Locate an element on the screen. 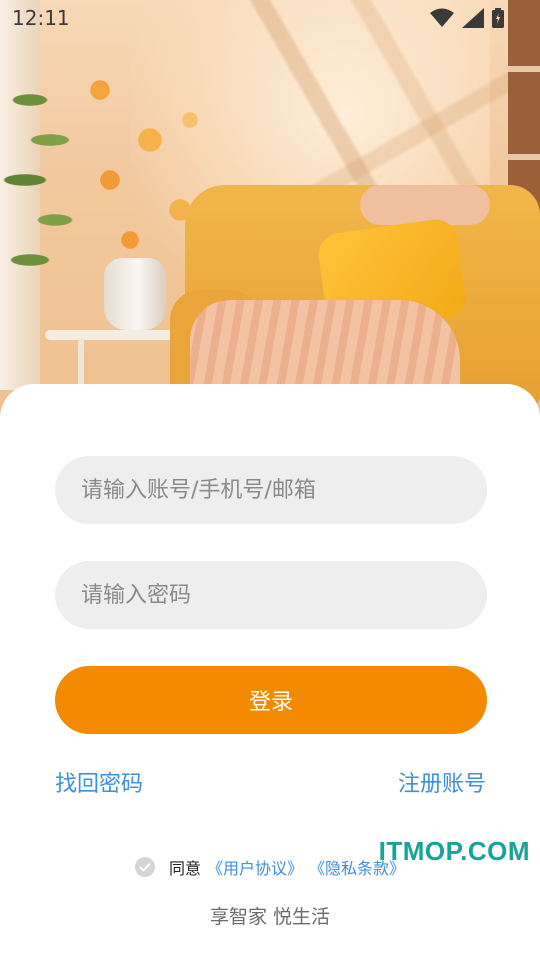  watermark: ITMOP.COM is located at coordinates (454, 851).